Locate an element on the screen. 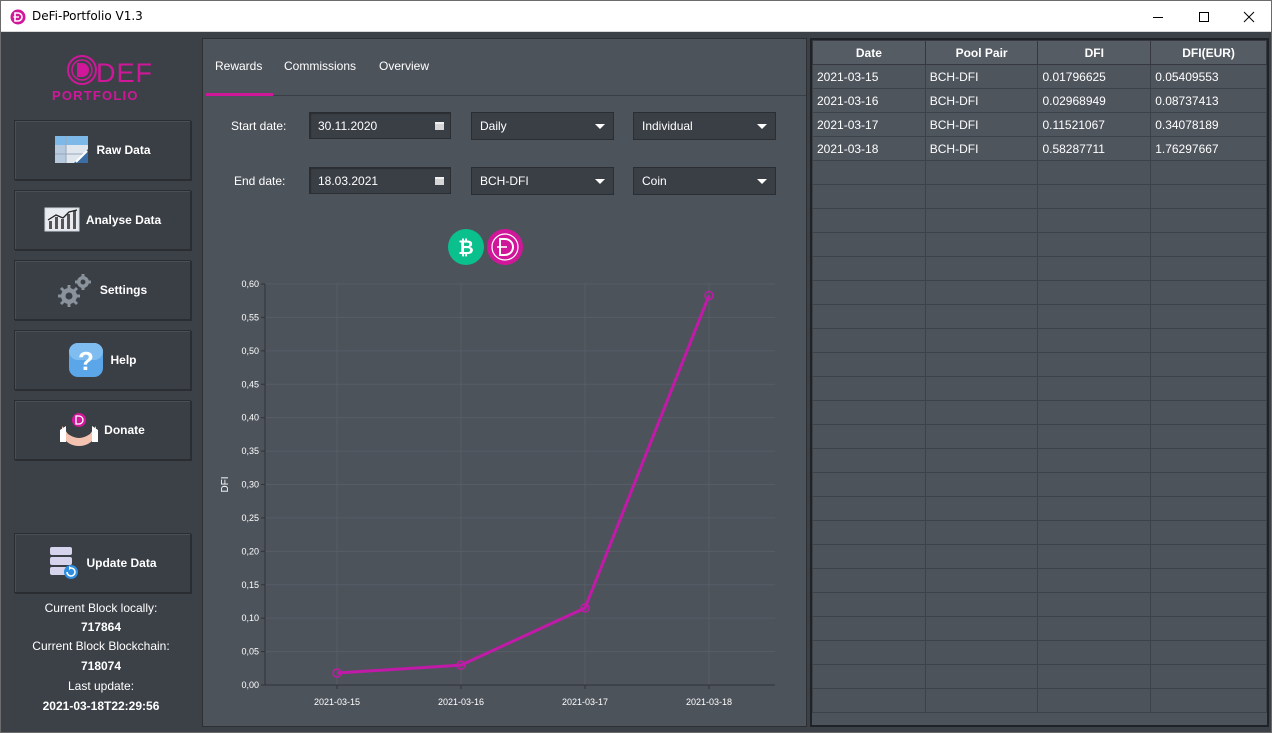 The width and height of the screenshot is (1272, 733). date-cell: 2021-03-15 is located at coordinates (869, 76).